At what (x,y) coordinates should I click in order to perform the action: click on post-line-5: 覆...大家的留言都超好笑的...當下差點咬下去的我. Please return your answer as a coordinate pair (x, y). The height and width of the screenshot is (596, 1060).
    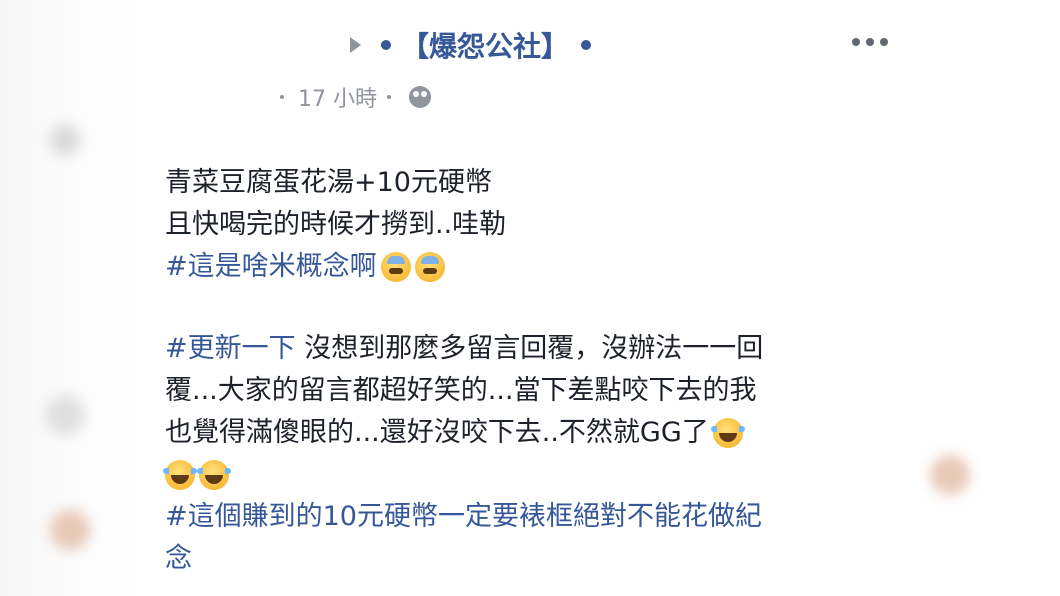
    Looking at the image, I should click on (535, 391).